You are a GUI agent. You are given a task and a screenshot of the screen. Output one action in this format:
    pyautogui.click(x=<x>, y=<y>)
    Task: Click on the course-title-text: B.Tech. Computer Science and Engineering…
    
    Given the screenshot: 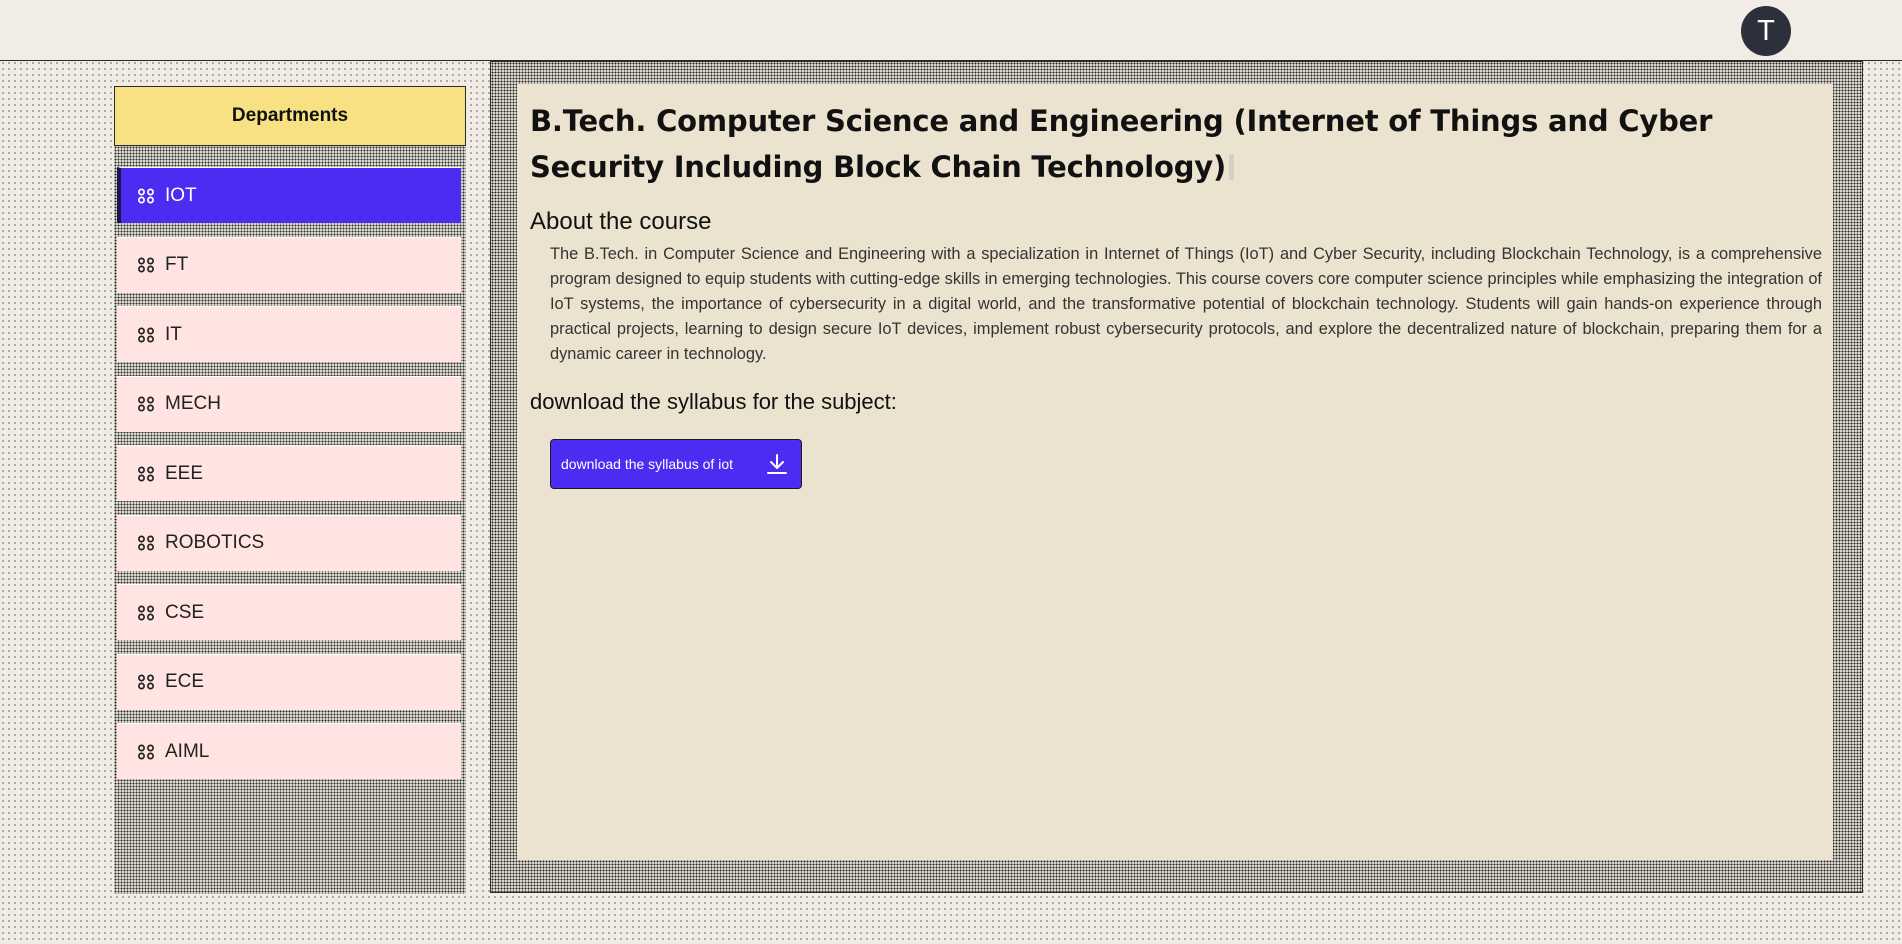 What is the action you would take?
    pyautogui.click(x=1121, y=144)
    